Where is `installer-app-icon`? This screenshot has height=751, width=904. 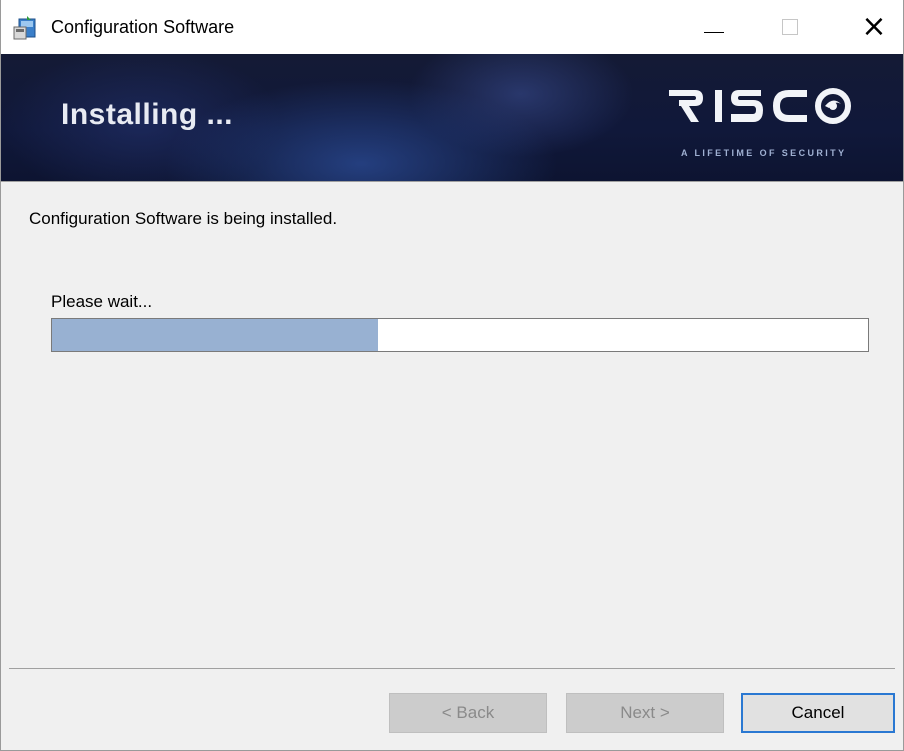 installer-app-icon is located at coordinates (25, 28).